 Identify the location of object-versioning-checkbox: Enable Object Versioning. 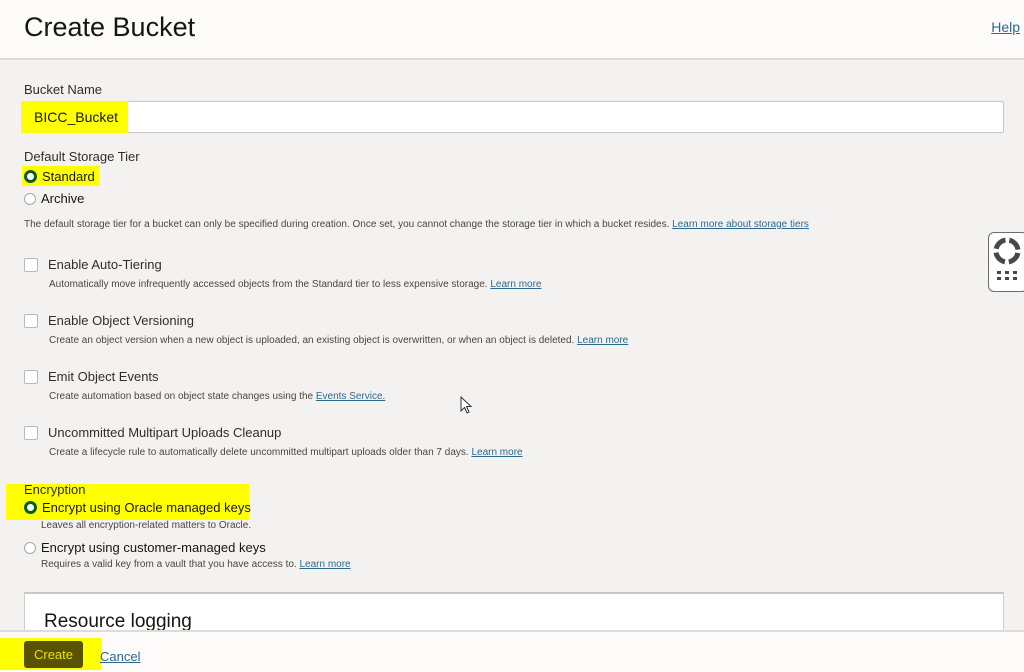
(109, 320).